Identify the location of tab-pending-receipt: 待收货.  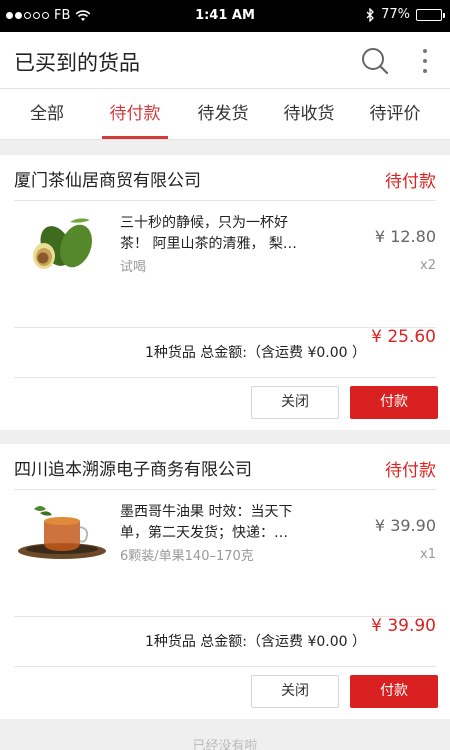
(309, 114).